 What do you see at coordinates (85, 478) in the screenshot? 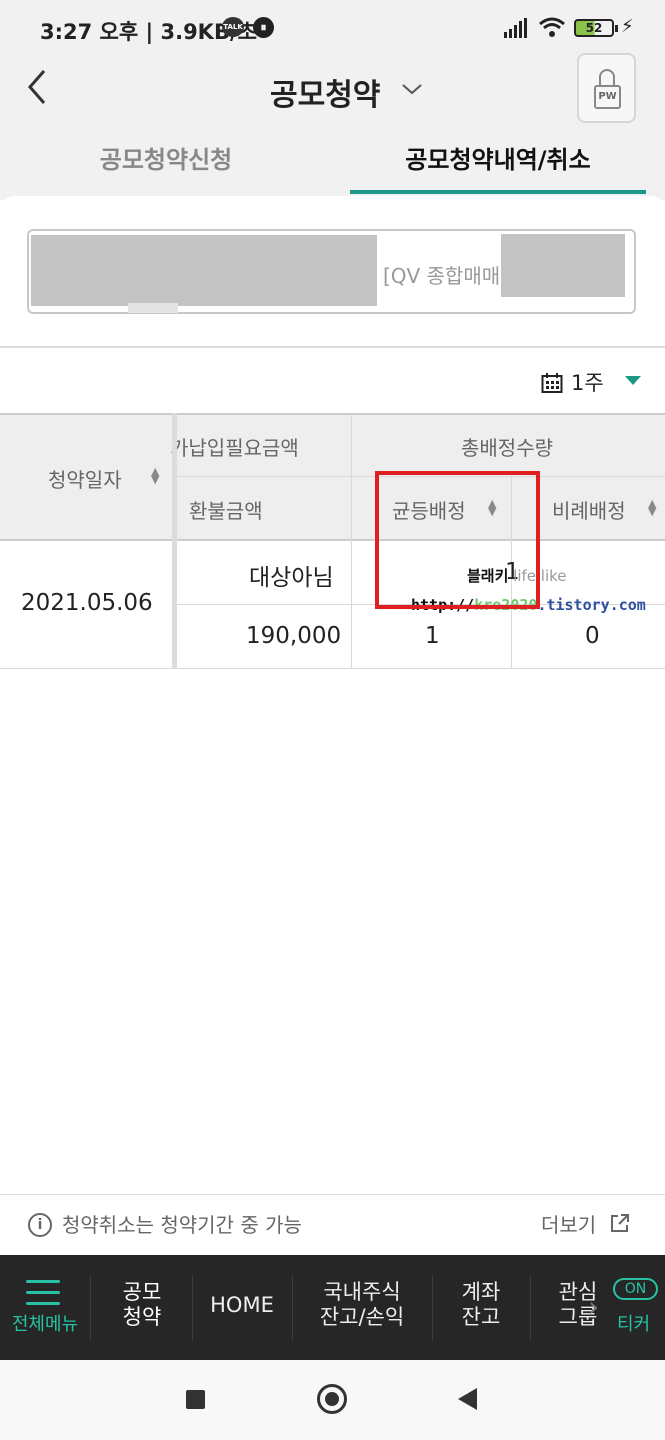
I see `header-date: 청약일자` at bounding box center [85, 478].